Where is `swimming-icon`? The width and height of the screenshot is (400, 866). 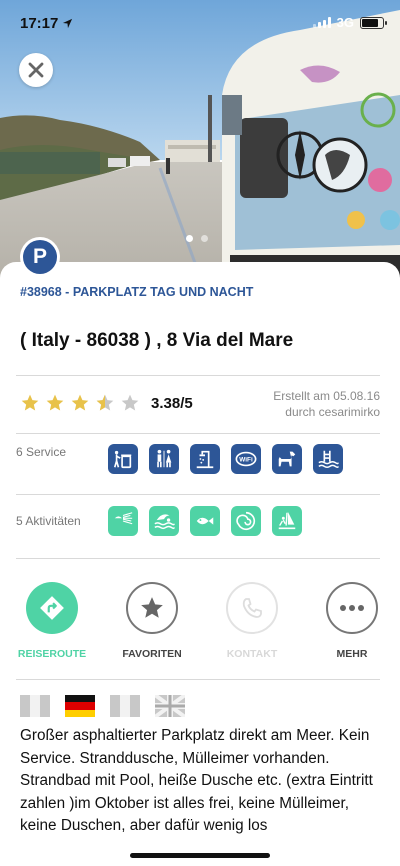
swimming-icon is located at coordinates (164, 521).